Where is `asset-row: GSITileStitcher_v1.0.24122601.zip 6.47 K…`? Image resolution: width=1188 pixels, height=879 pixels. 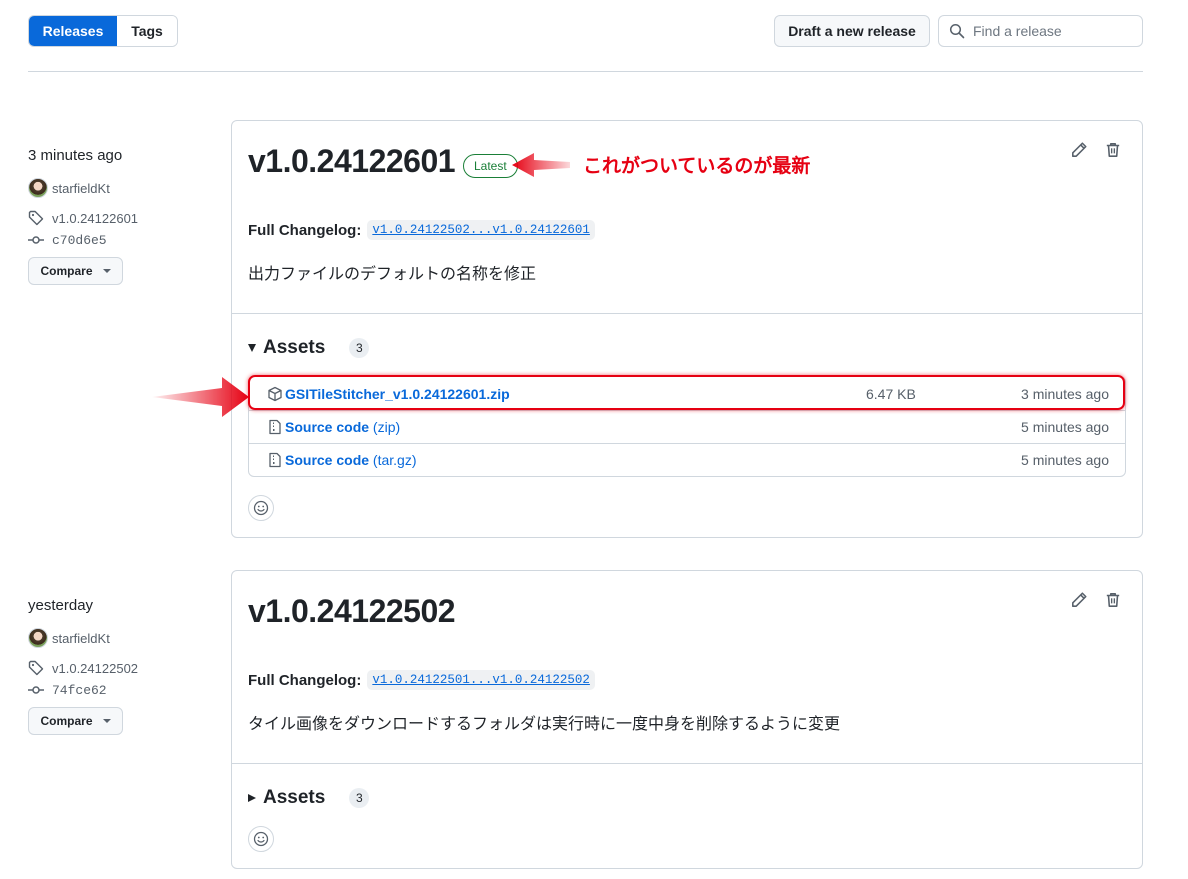 asset-row: GSITileStitcher_v1.0.24122601.zip 6.47 K… is located at coordinates (687, 393).